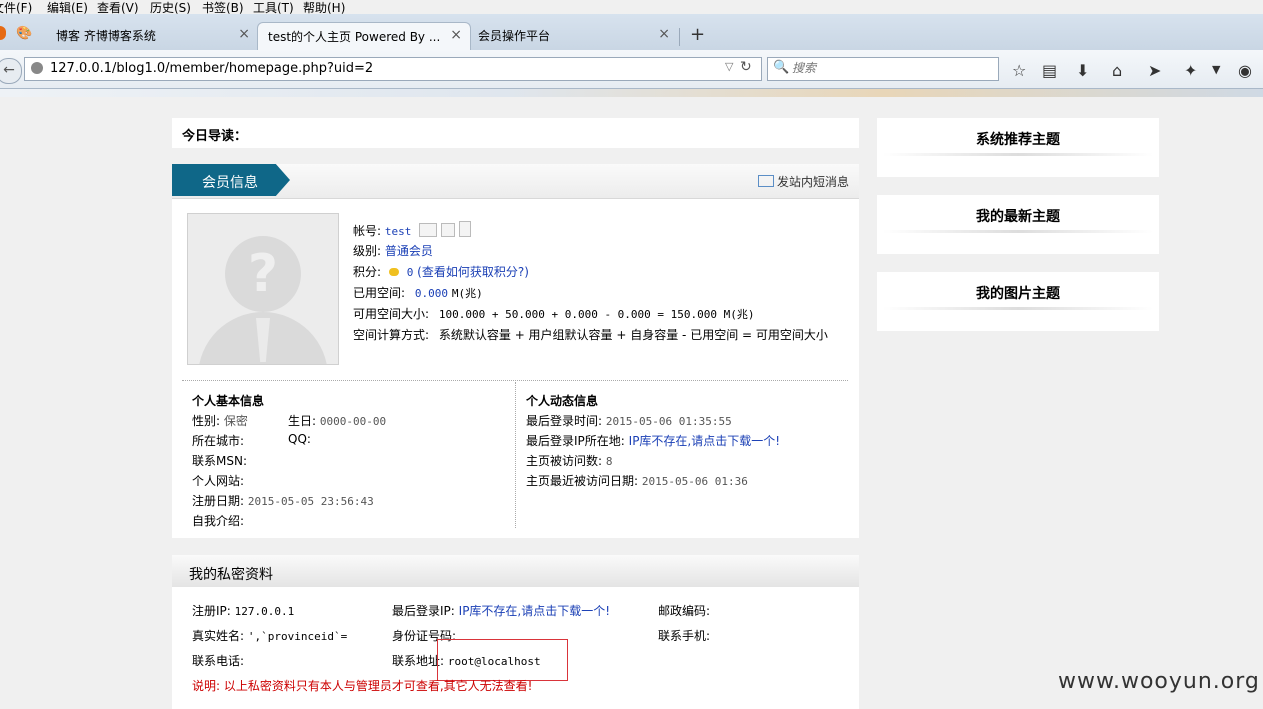 Image resolution: width=1263 pixels, height=709 pixels. Describe the element at coordinates (1159, 681) in the screenshot. I see `watermark: www.wooyun.org` at that location.